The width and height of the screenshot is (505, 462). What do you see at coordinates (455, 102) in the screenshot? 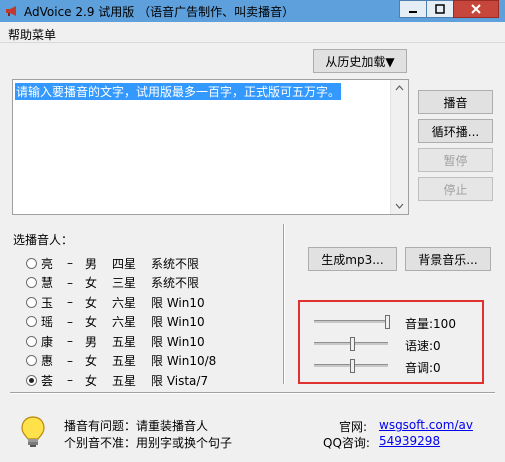
I see `play-button: 播音` at bounding box center [455, 102].